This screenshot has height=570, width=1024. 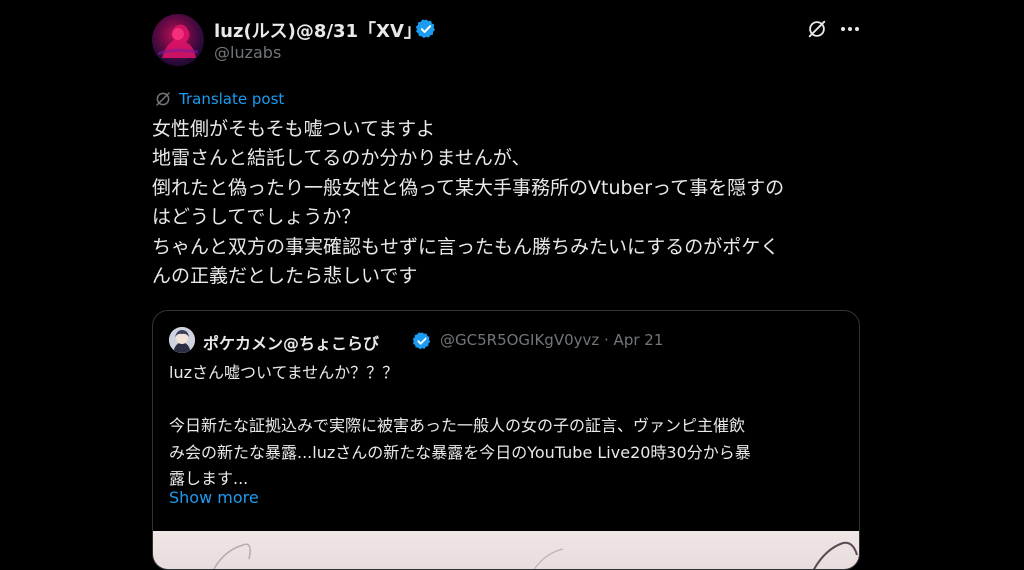 I want to click on translate-icon, so click(x=163, y=99).